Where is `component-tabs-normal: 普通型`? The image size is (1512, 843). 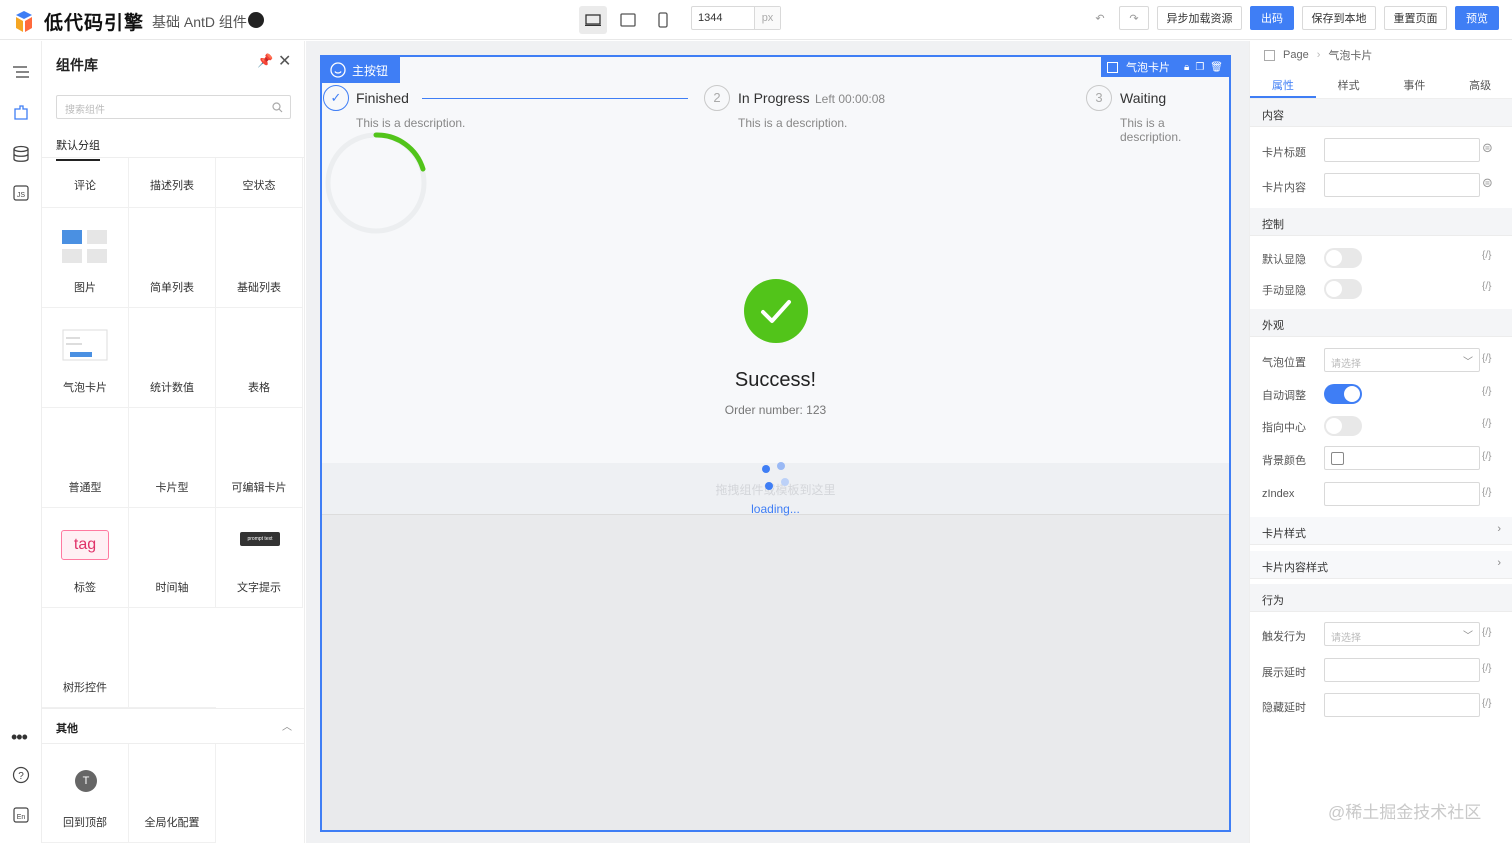 component-tabs-normal: 普通型 is located at coordinates (85, 458).